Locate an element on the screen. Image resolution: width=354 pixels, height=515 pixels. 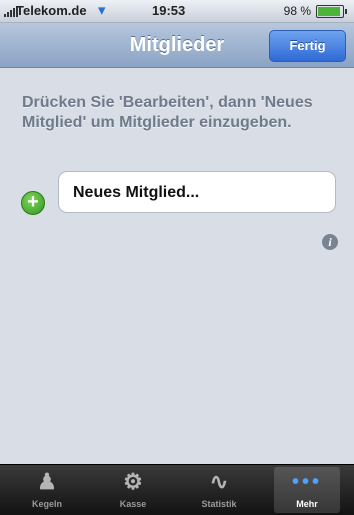
tab-label: Statistik is located at coordinates (219, 504).